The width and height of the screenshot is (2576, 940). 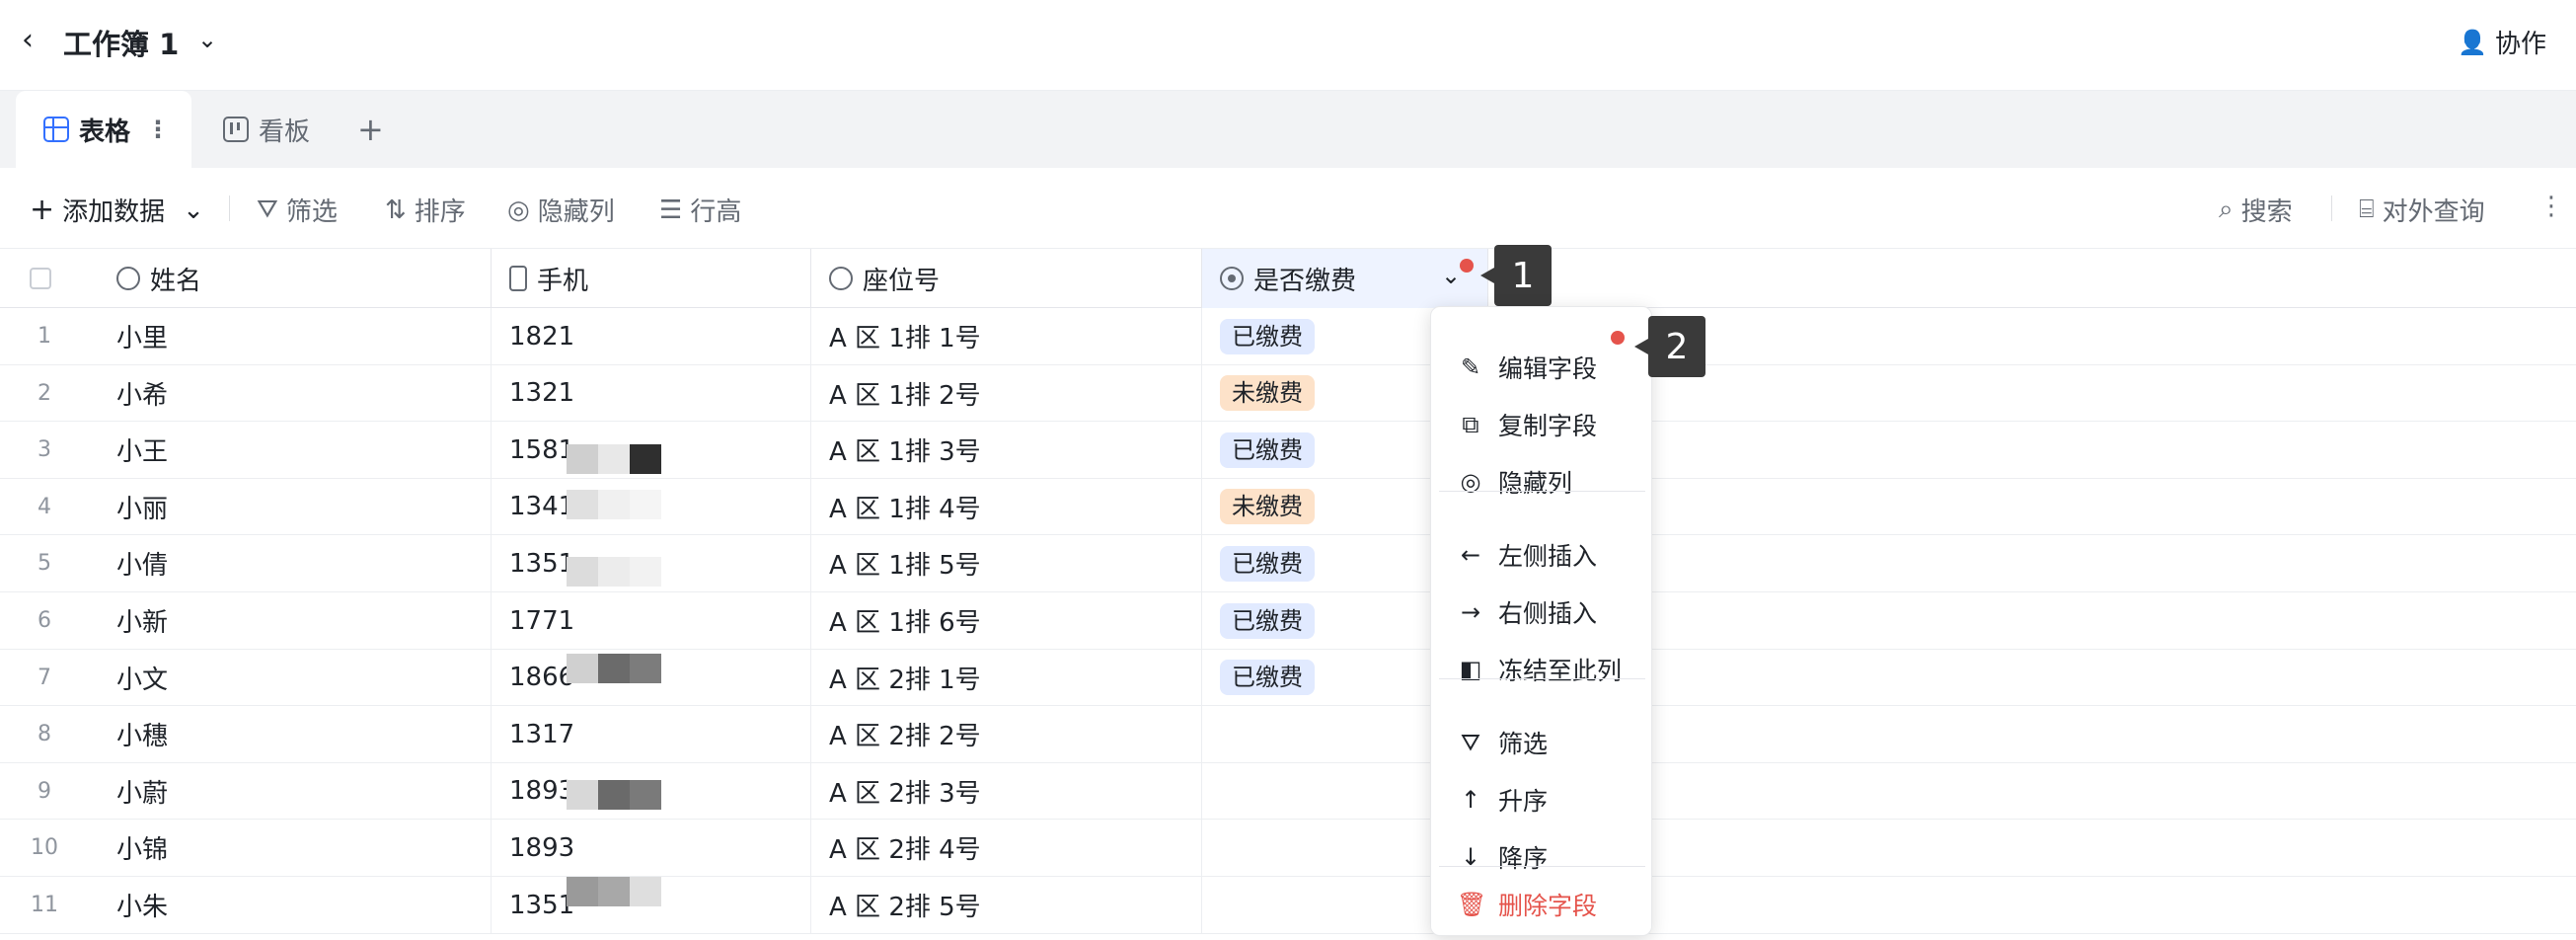 What do you see at coordinates (1288, 129) in the screenshot?
I see `view-tabs-bar: 表格 ⋮ 看板 +` at bounding box center [1288, 129].